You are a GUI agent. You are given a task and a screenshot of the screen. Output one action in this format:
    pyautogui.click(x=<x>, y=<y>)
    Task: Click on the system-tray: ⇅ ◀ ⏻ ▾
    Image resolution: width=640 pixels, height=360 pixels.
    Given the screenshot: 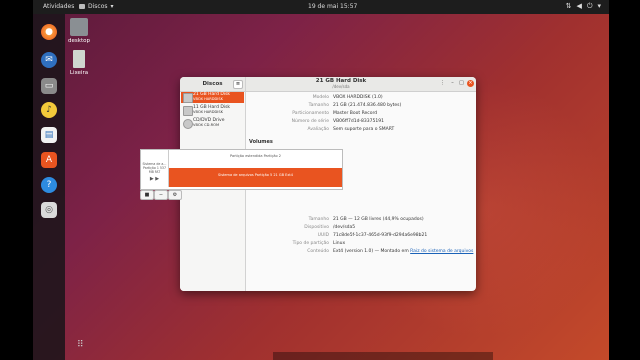 What is the action you would take?
    pyautogui.click(x=583, y=6)
    